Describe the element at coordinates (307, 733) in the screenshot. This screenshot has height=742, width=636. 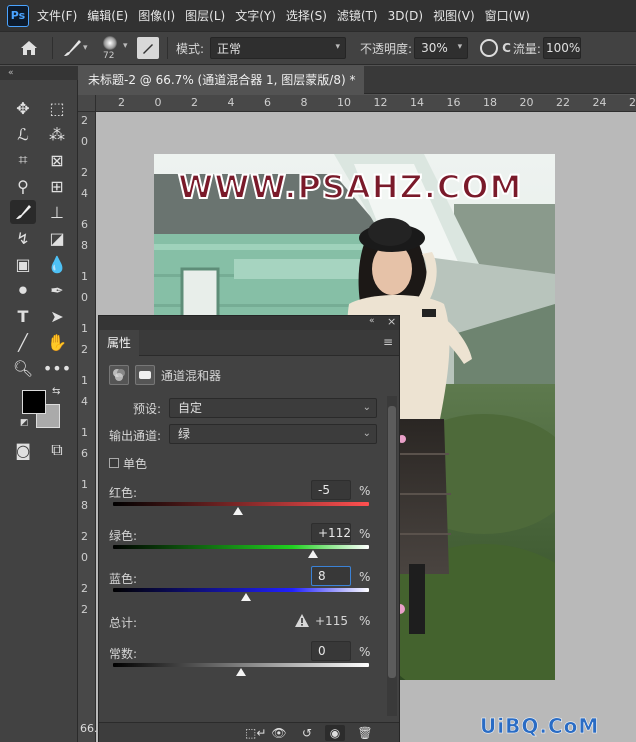
I see `reset-icon: ↺` at that location.